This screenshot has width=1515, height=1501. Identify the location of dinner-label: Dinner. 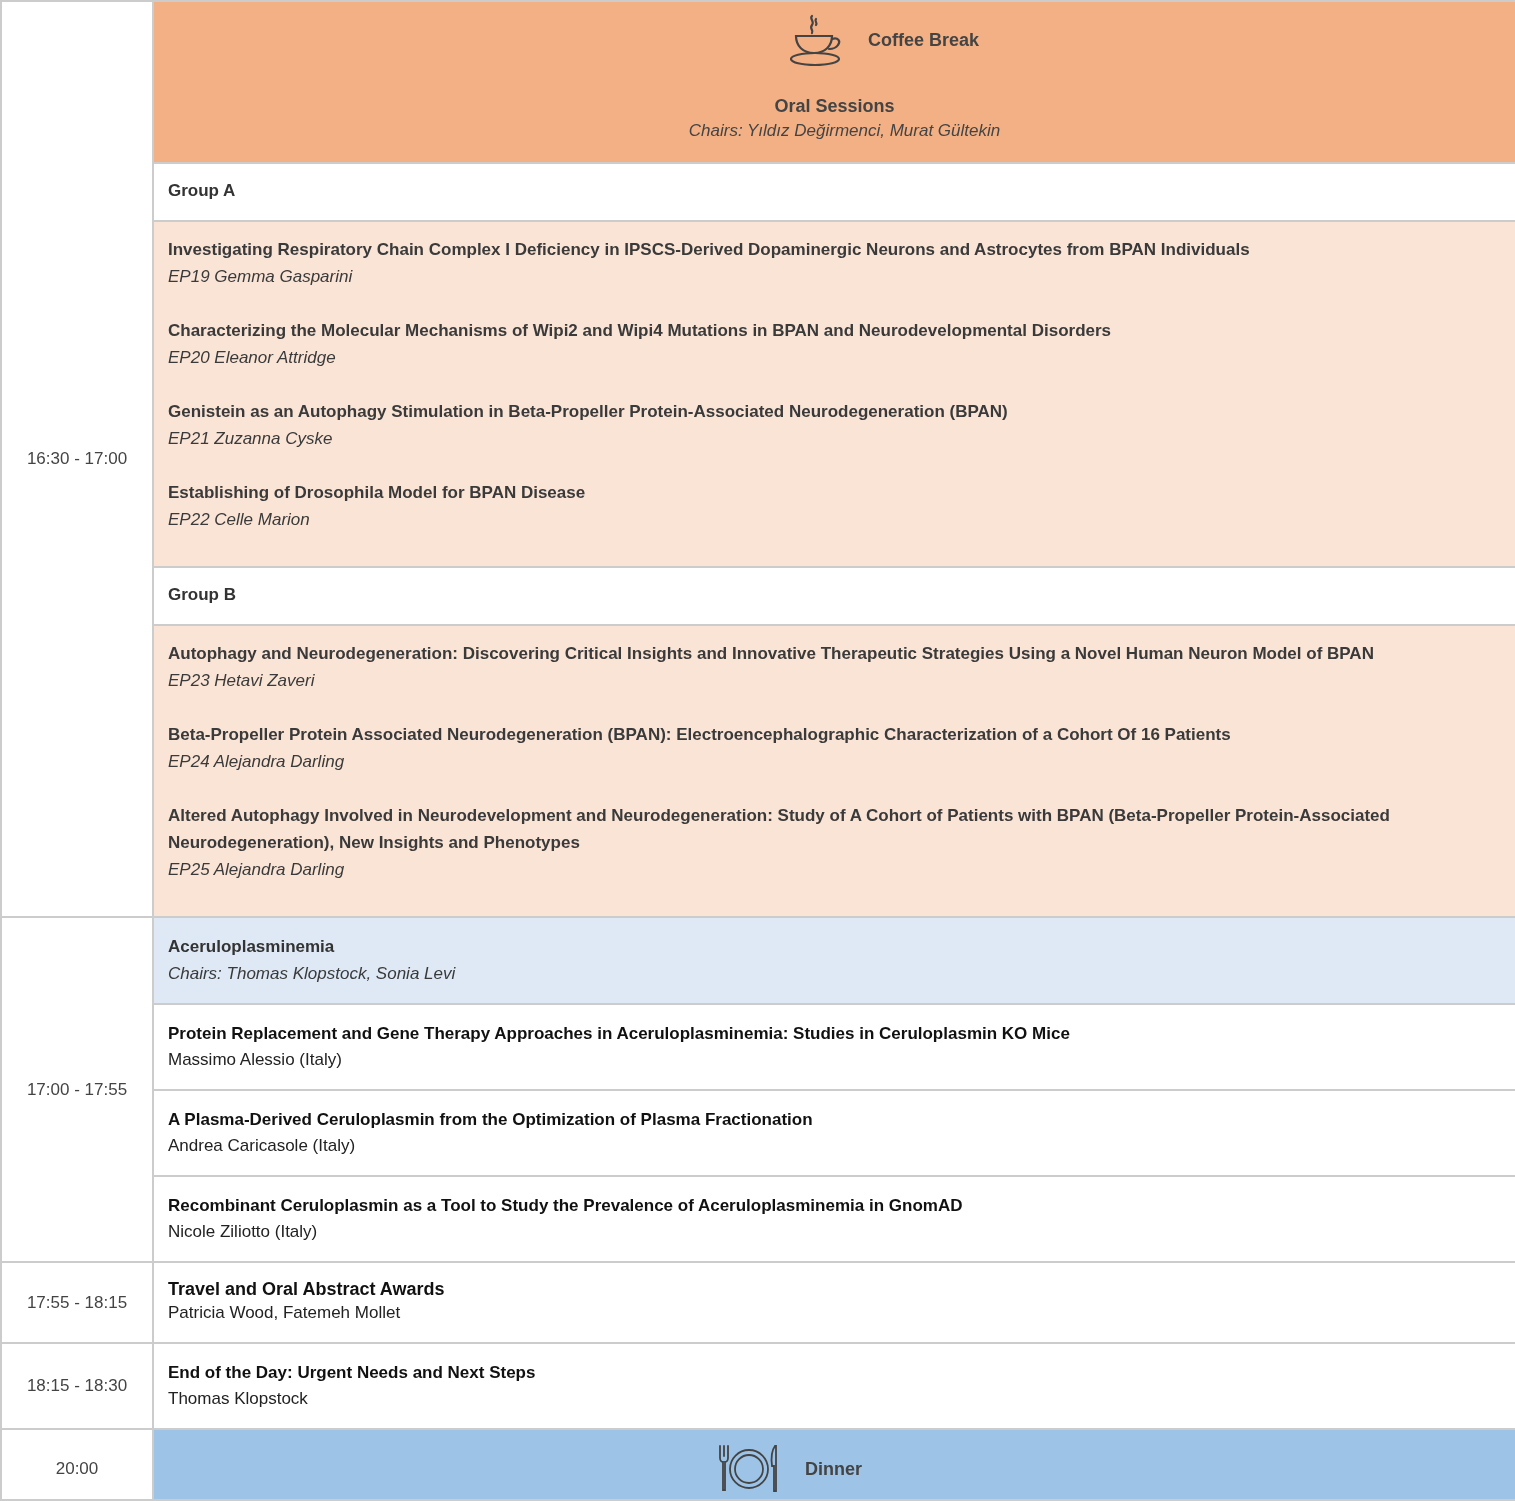
(833, 1469).